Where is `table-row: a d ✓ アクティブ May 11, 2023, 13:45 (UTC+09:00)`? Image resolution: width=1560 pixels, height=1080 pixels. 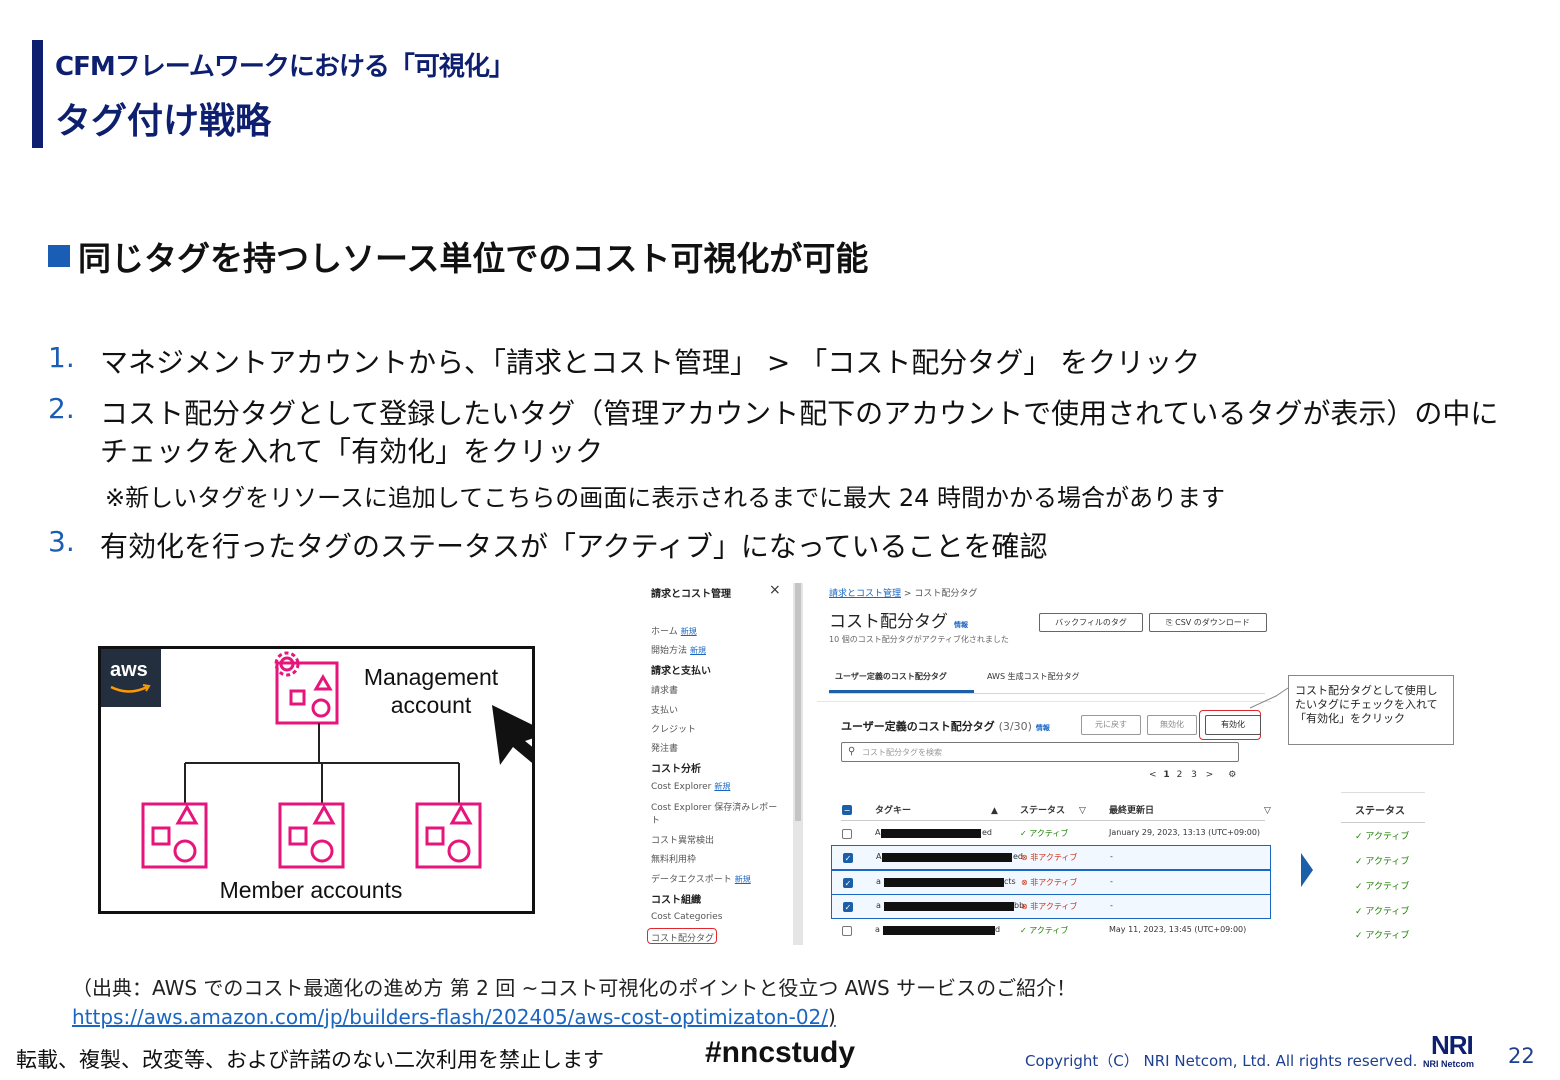
table-row: a d ✓ アクティブ May 11, 2023, 13:45 (UTC+09:00) is located at coordinates (1051, 931).